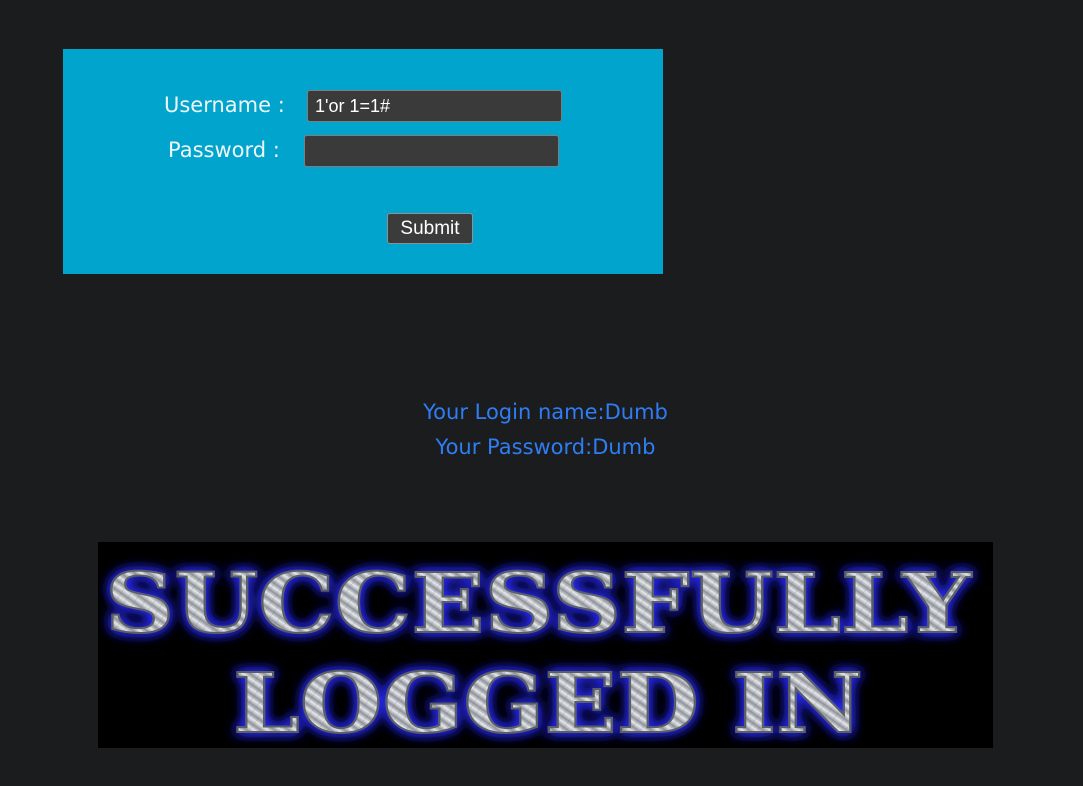 Image resolution: width=1083 pixels, height=786 pixels. I want to click on password-input, so click(431, 151).